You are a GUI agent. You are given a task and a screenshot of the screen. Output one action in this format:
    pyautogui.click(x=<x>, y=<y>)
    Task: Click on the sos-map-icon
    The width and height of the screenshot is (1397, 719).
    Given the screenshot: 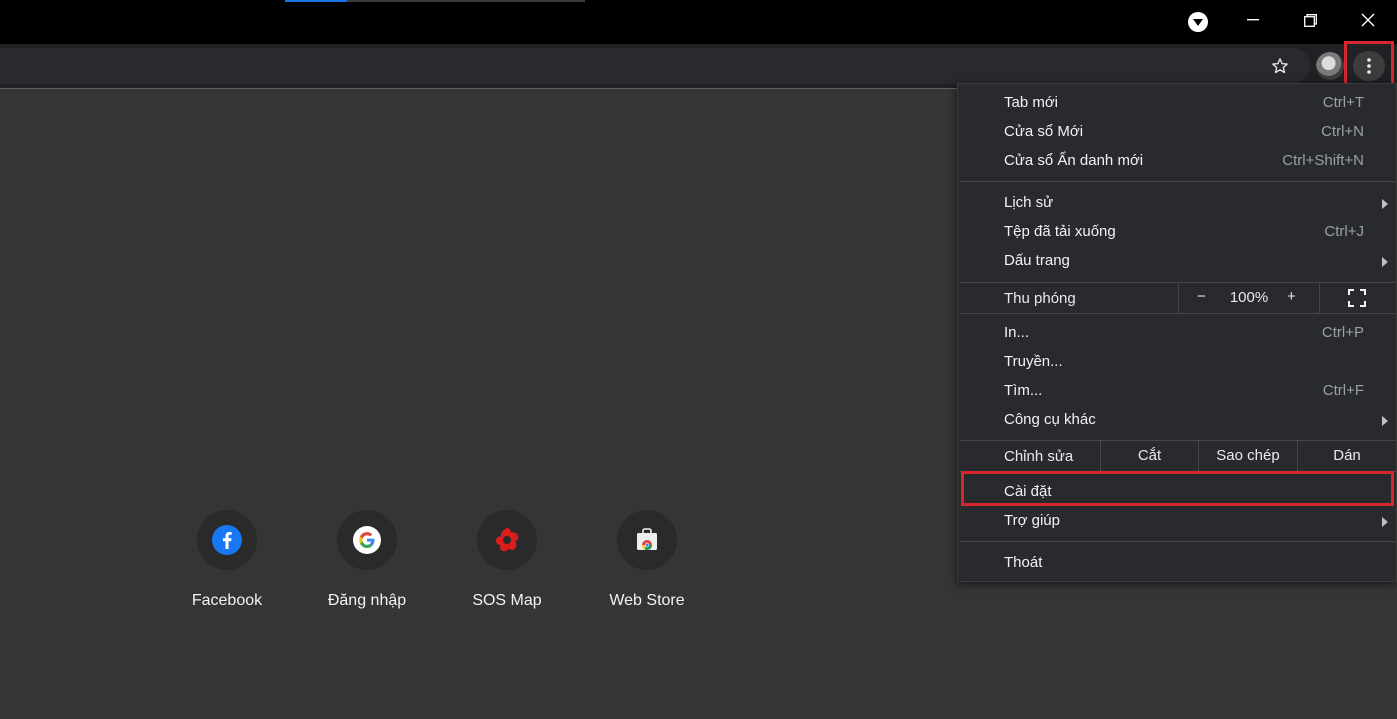 What is the action you would take?
    pyautogui.click(x=507, y=540)
    